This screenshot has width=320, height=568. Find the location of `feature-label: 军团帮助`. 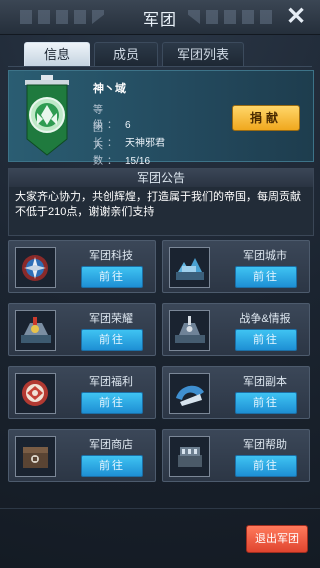

feature-label: 军团帮助 is located at coordinates (265, 445).